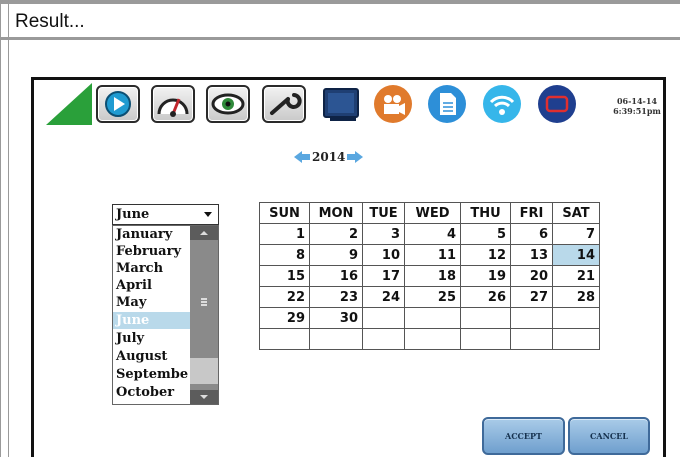 This screenshot has width=680, height=457. I want to click on weekday-header: THU, so click(485, 213).